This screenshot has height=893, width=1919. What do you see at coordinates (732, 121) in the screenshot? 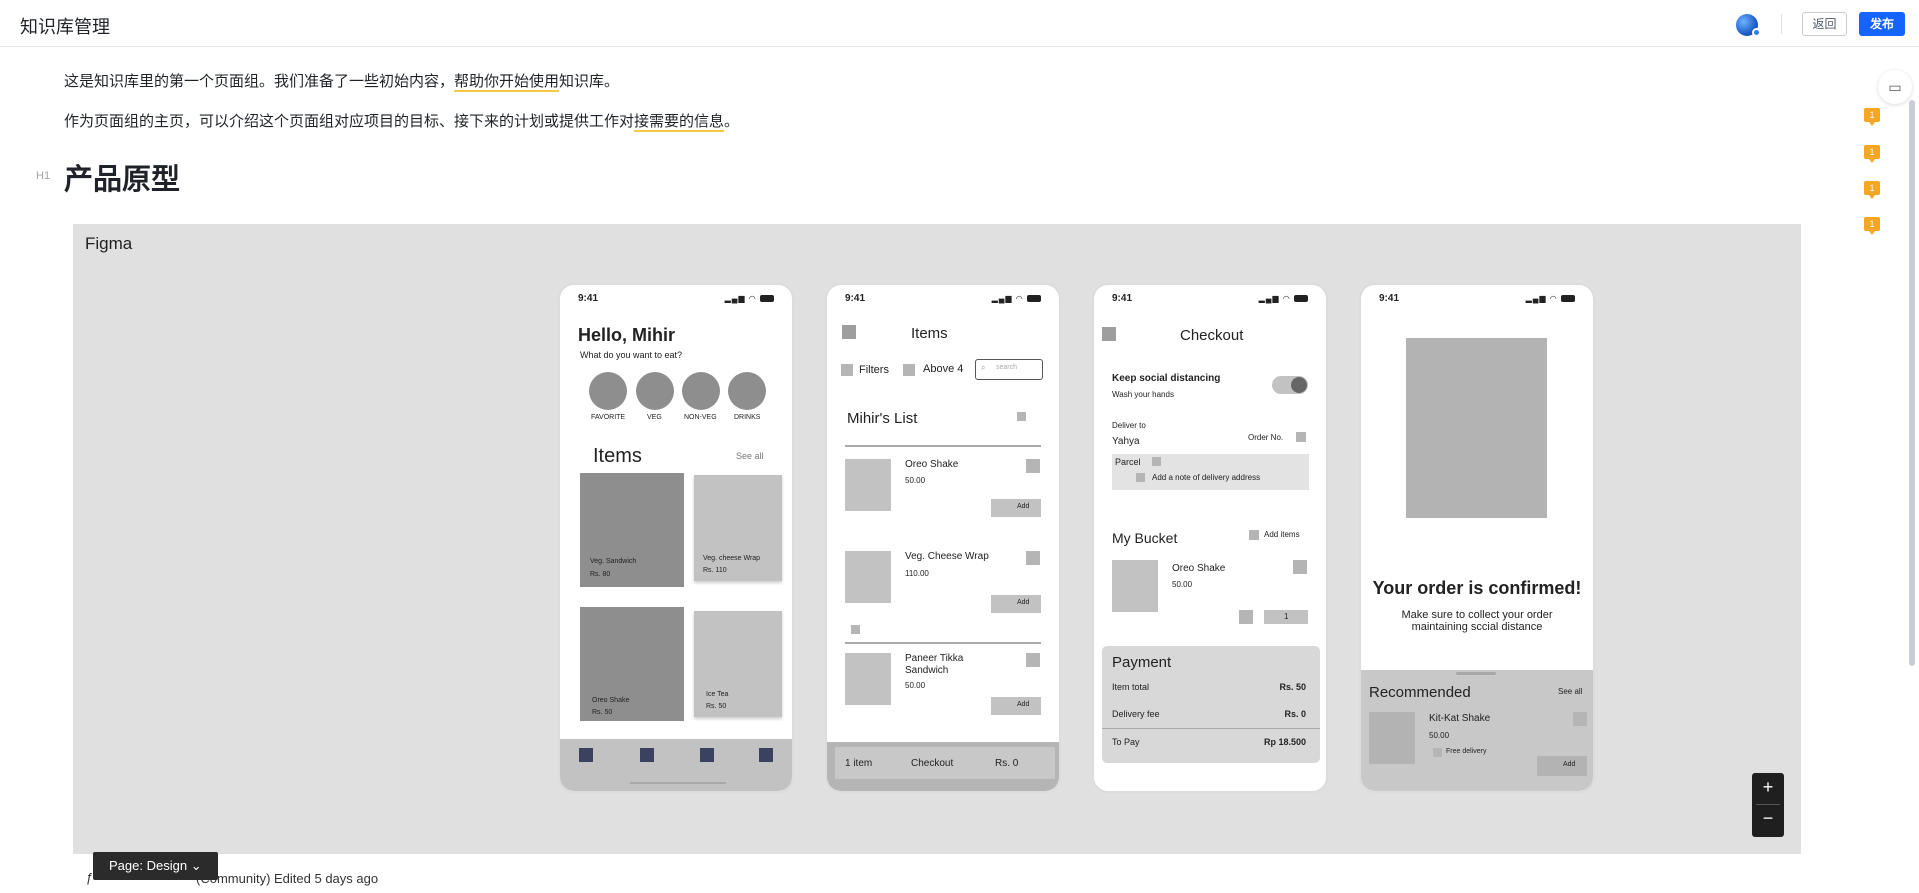
I see `paragraph-text: 。` at bounding box center [732, 121].